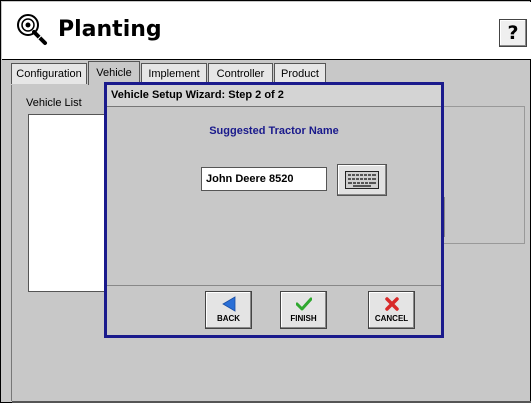  I want to click on finish-button: FINISH, so click(303, 310).